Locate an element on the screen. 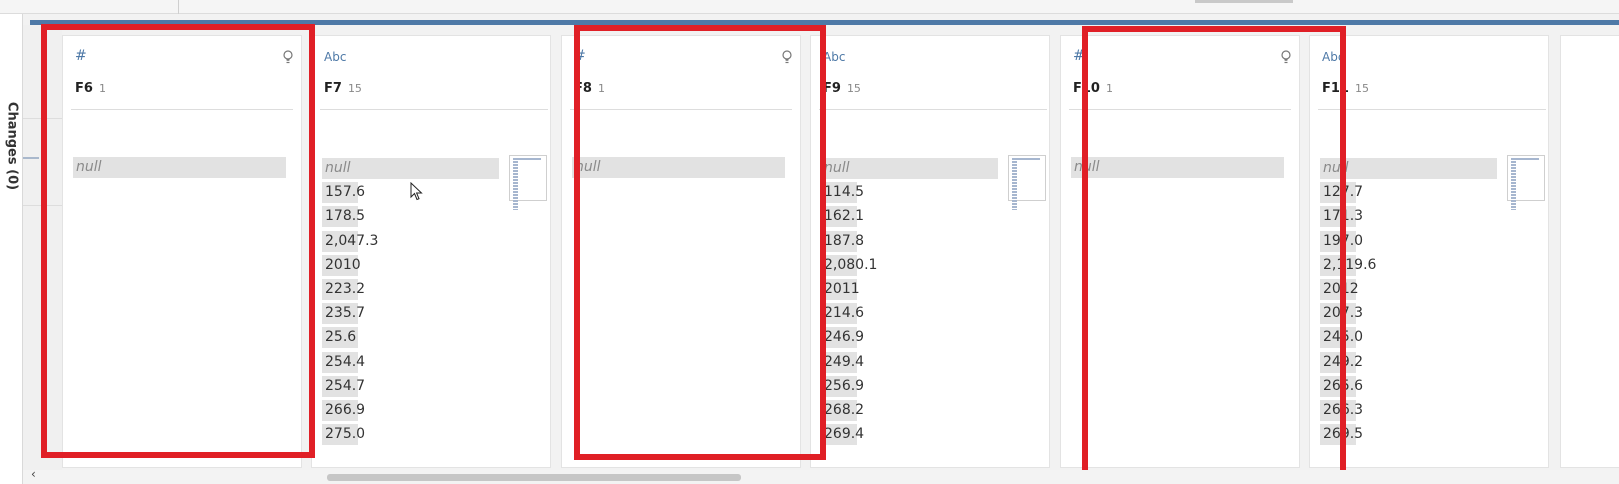 Image resolution: width=1619 pixels, height=484 pixels. value-text: 25.6 is located at coordinates (341, 337).